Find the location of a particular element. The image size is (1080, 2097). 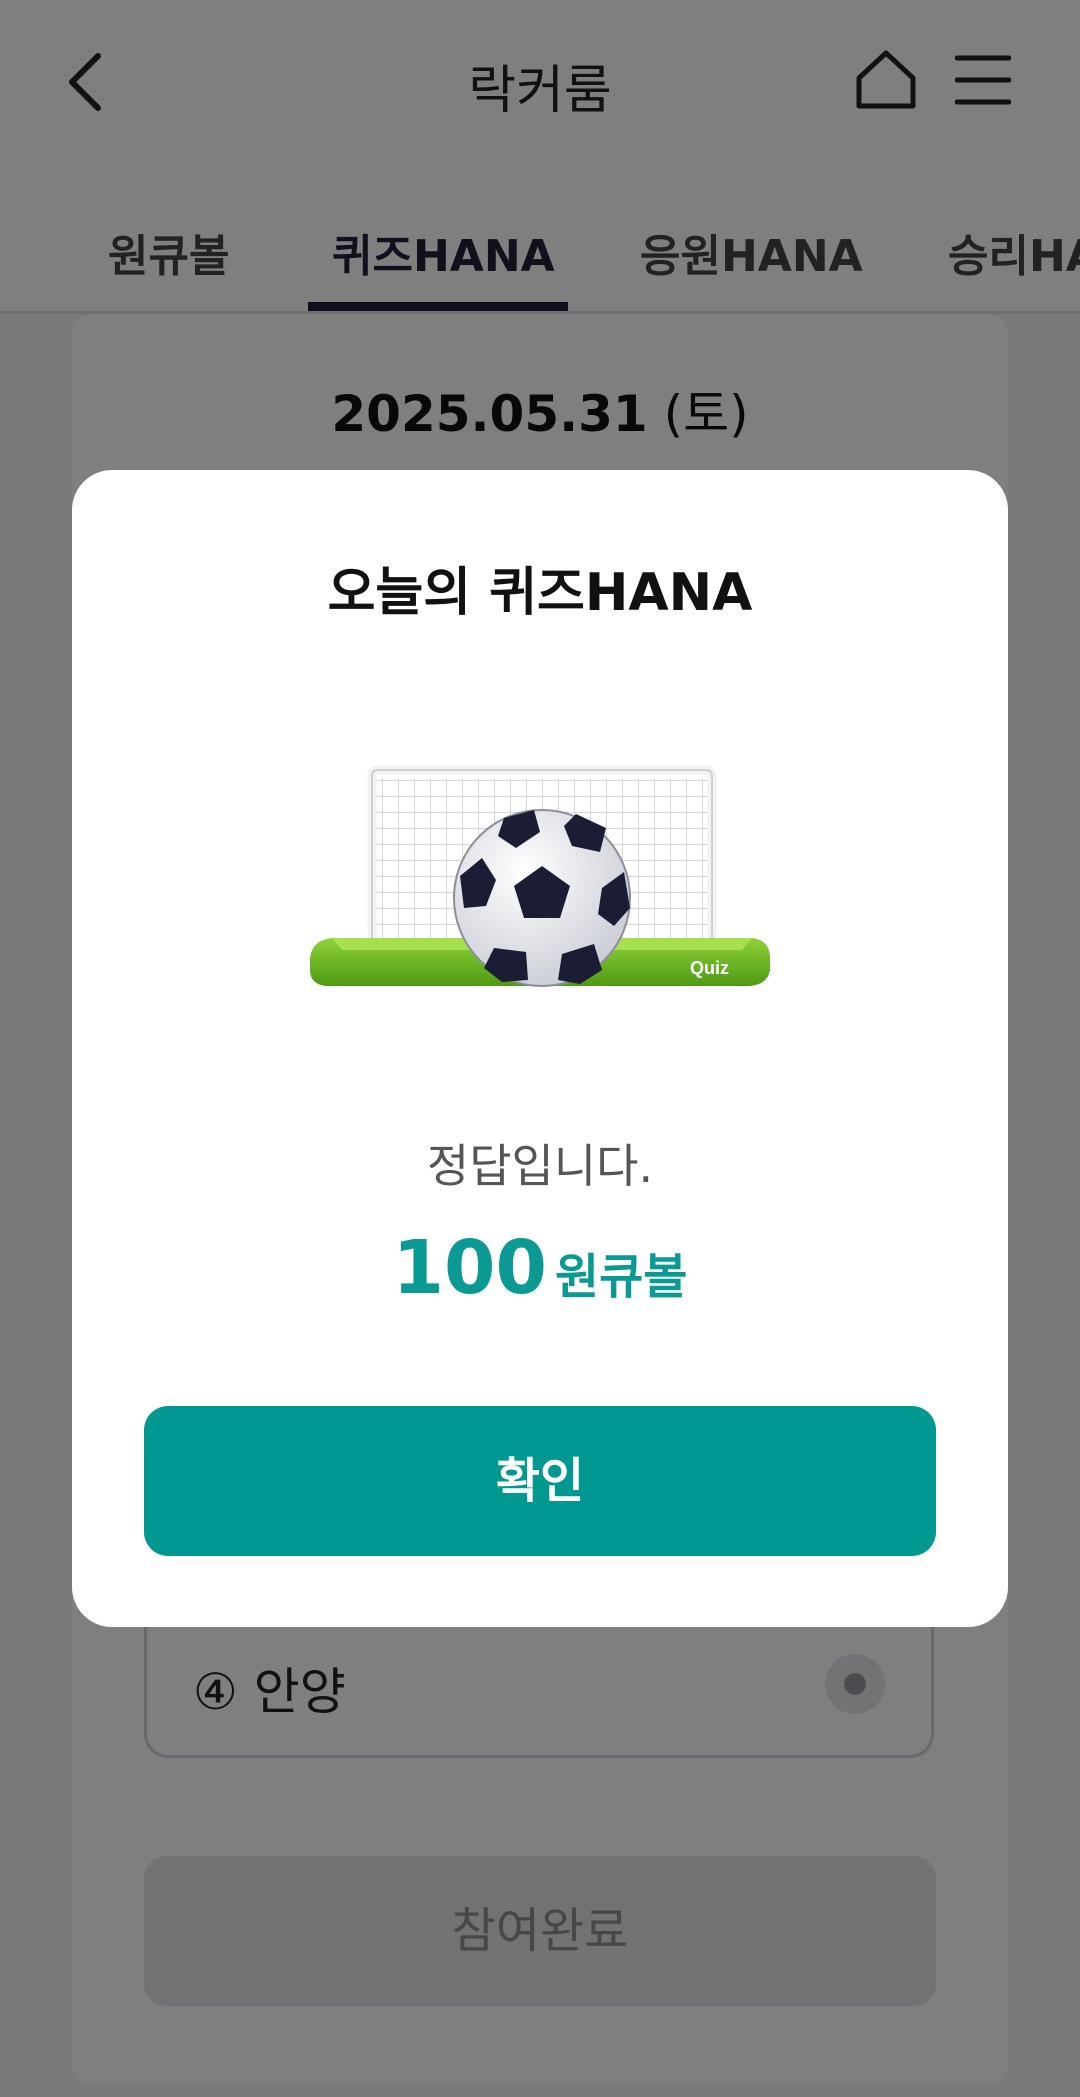

modal-title: 오늘의 퀴즈HANA is located at coordinates (540, 593).